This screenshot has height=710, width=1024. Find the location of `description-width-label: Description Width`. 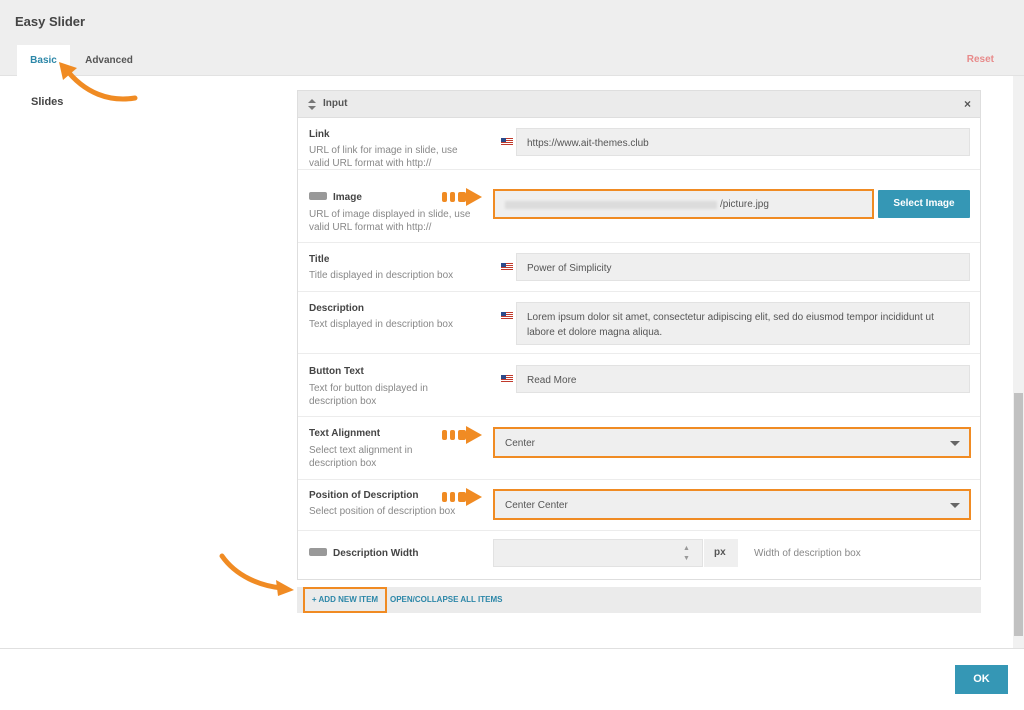

description-width-label: Description Width is located at coordinates (363, 553).